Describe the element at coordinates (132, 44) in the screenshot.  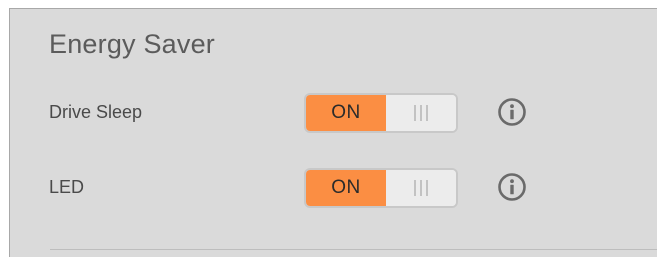
I see `panel-title: Energy Saver` at that location.